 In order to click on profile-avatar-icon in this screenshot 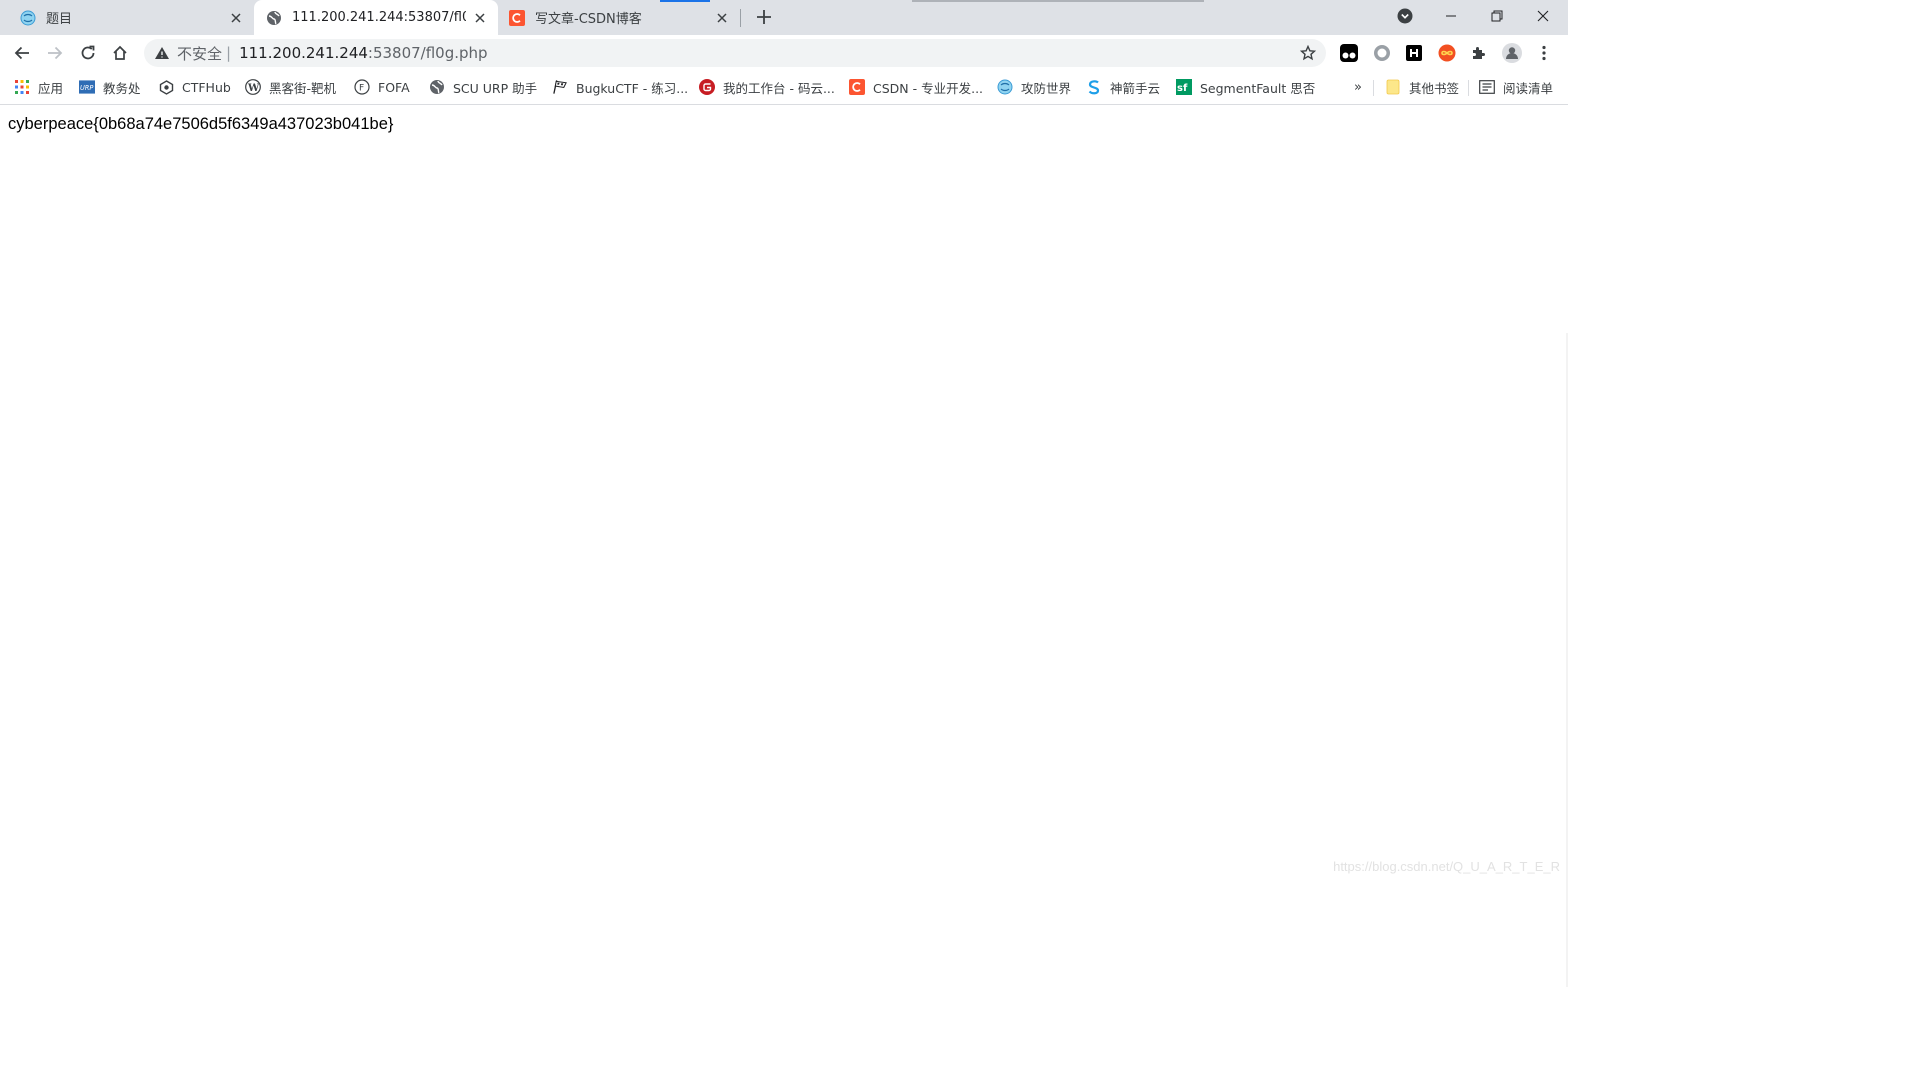, I will do `click(1512, 53)`.